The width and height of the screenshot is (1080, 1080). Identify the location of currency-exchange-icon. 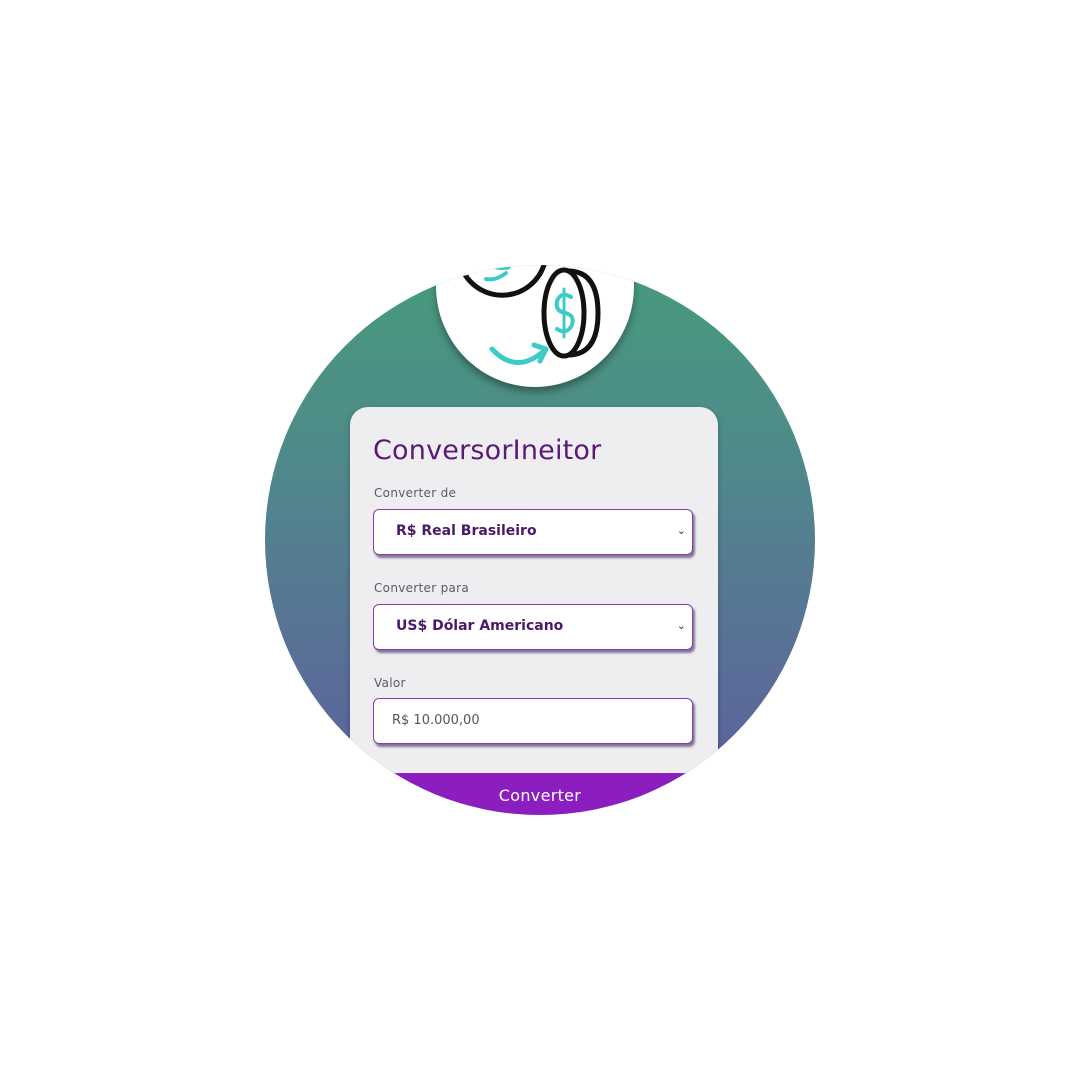
(531, 315).